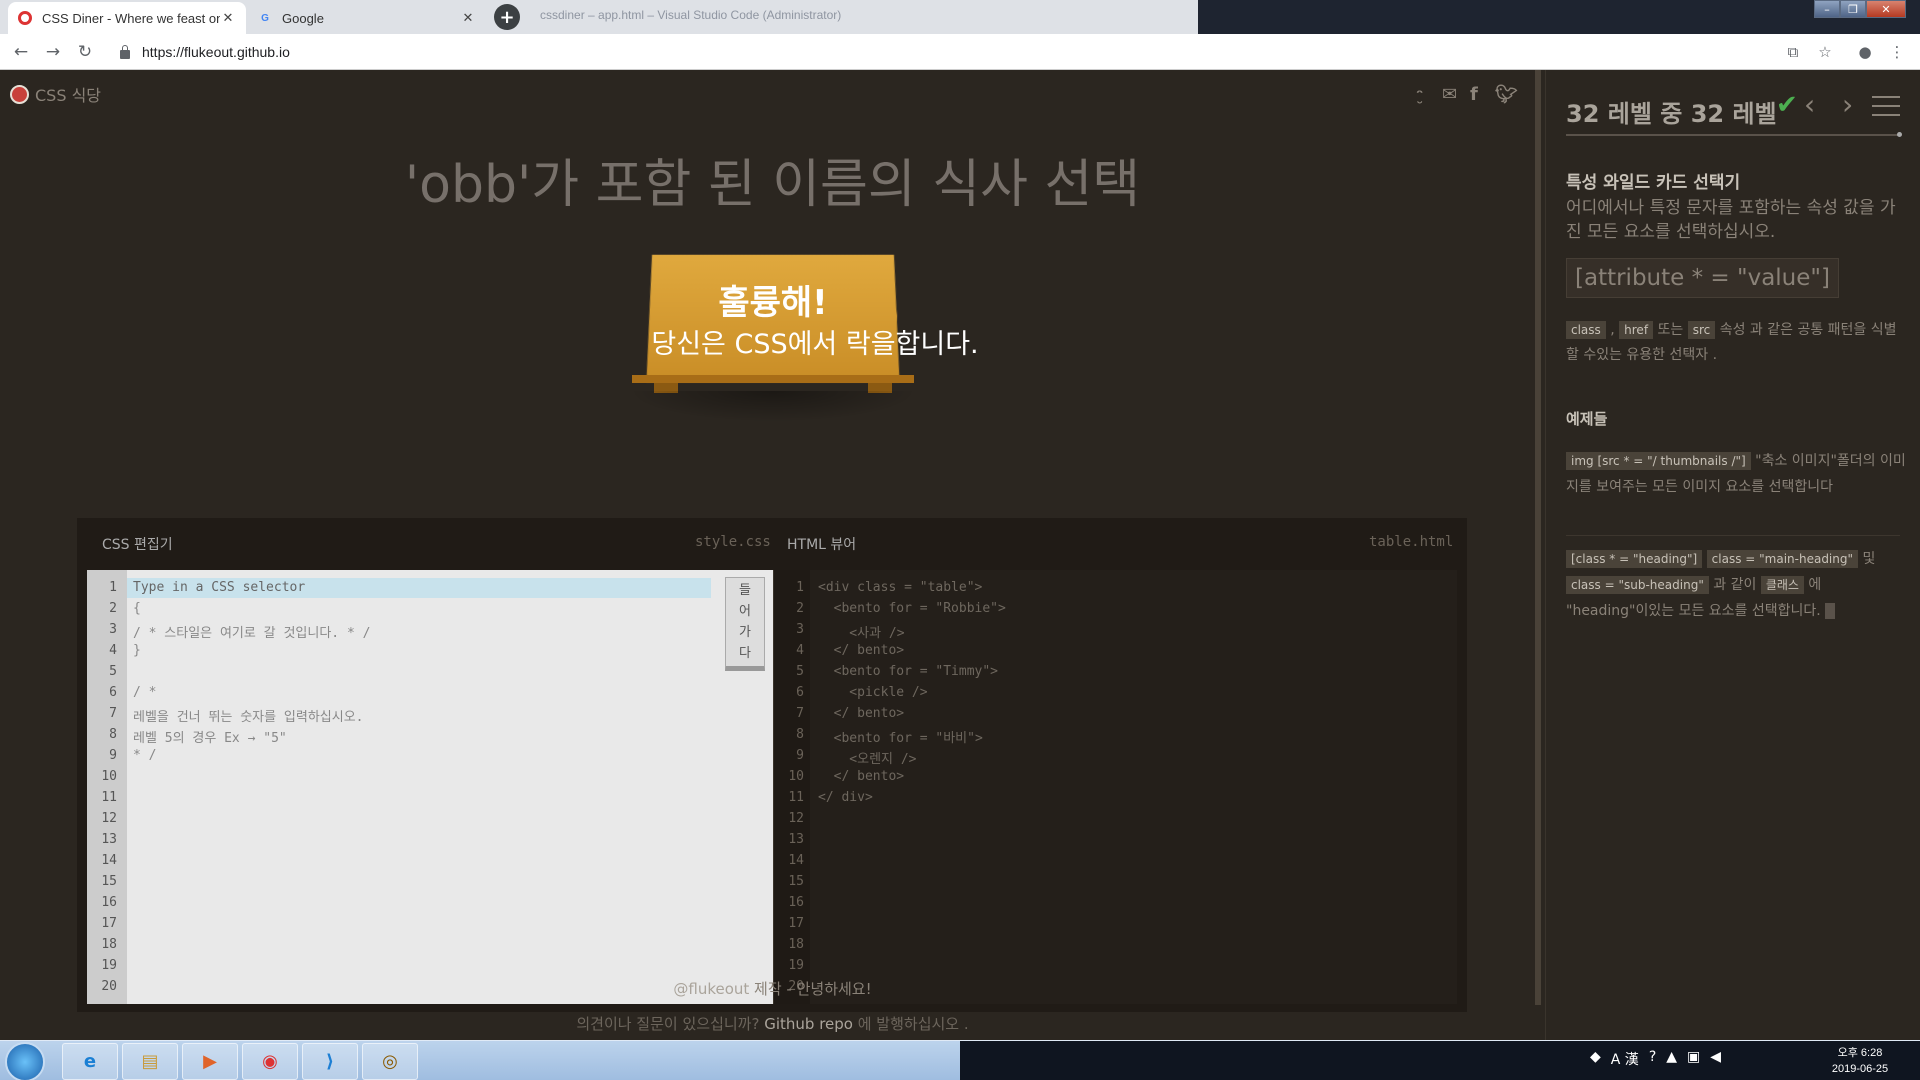 This screenshot has height=1080, width=1920. I want to click on facebook-icon: f, so click(1474, 94).